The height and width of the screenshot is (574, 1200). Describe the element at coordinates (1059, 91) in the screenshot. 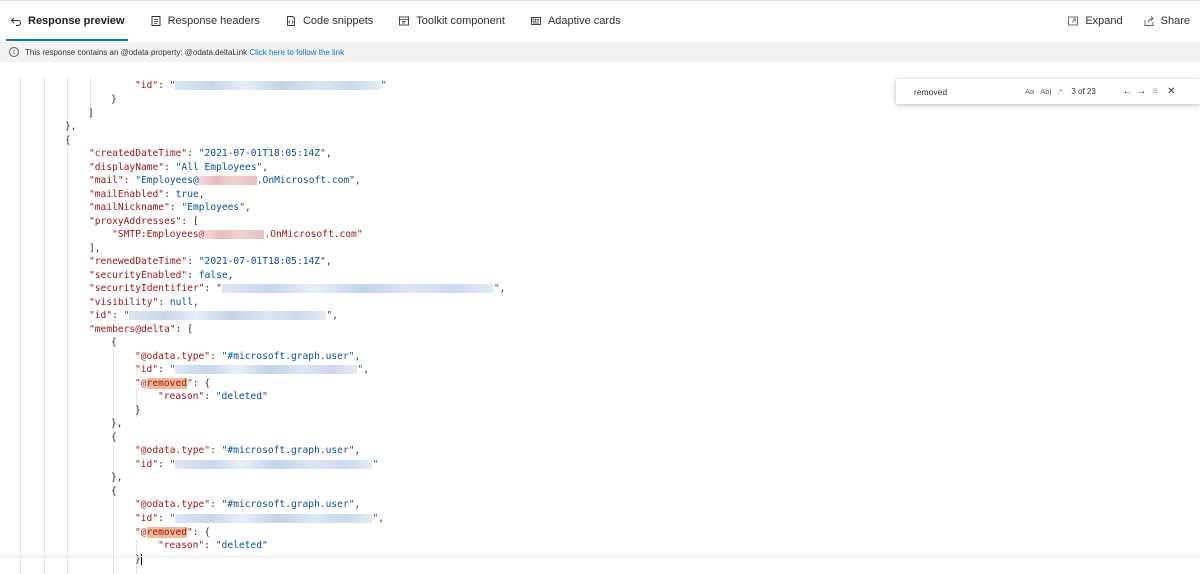

I see `regex-toggle: .*` at that location.